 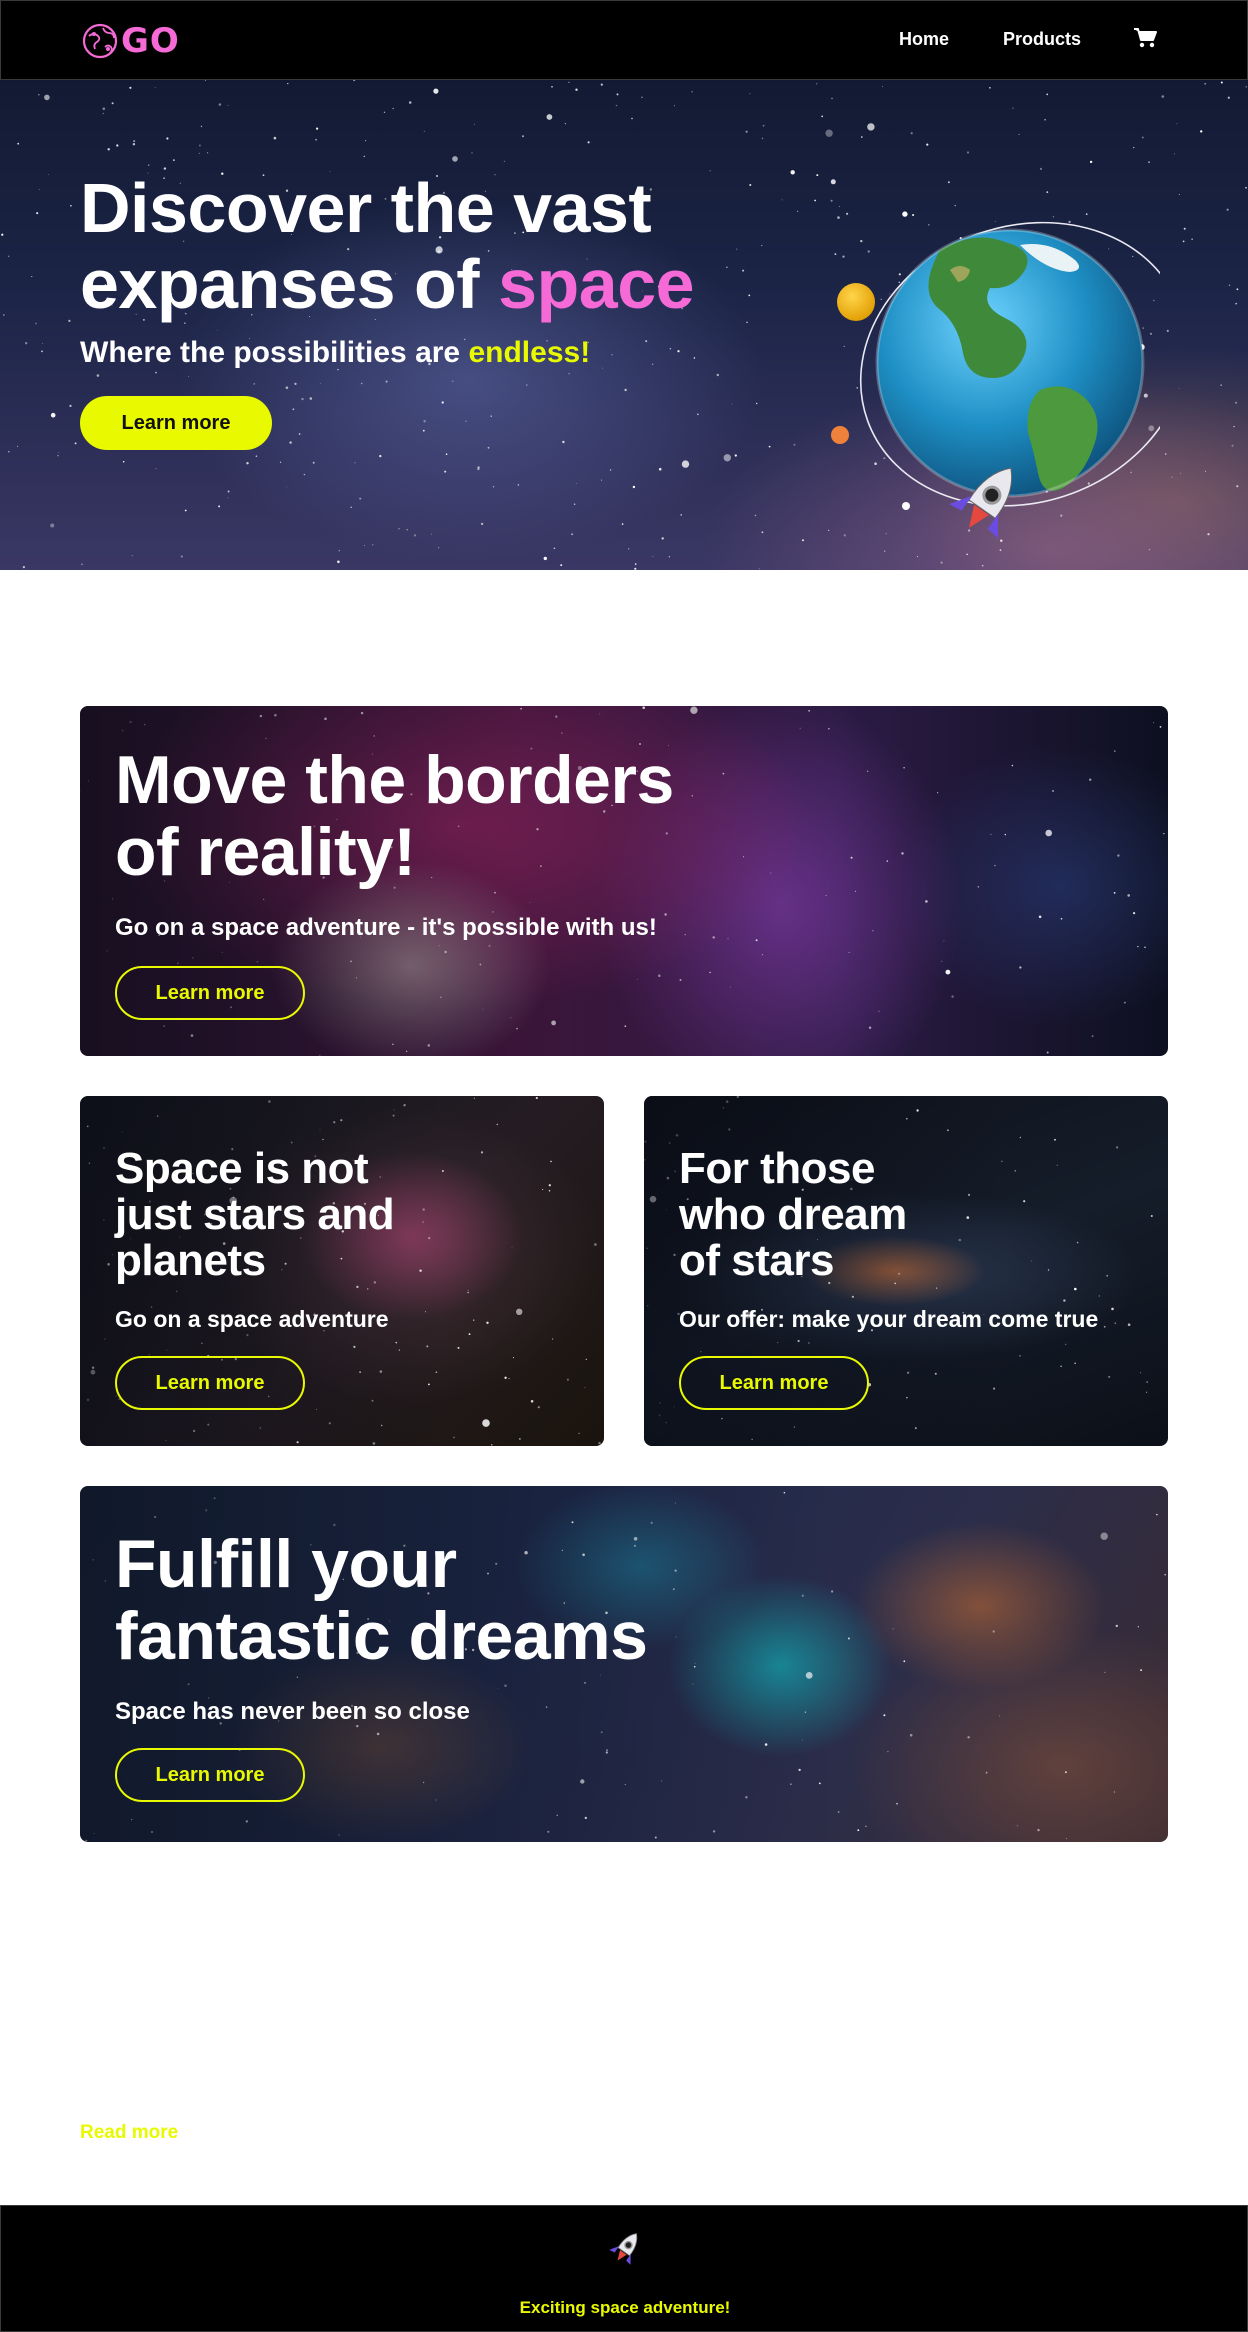 I want to click on read-more-link: Read more, so click(x=129, y=2133).